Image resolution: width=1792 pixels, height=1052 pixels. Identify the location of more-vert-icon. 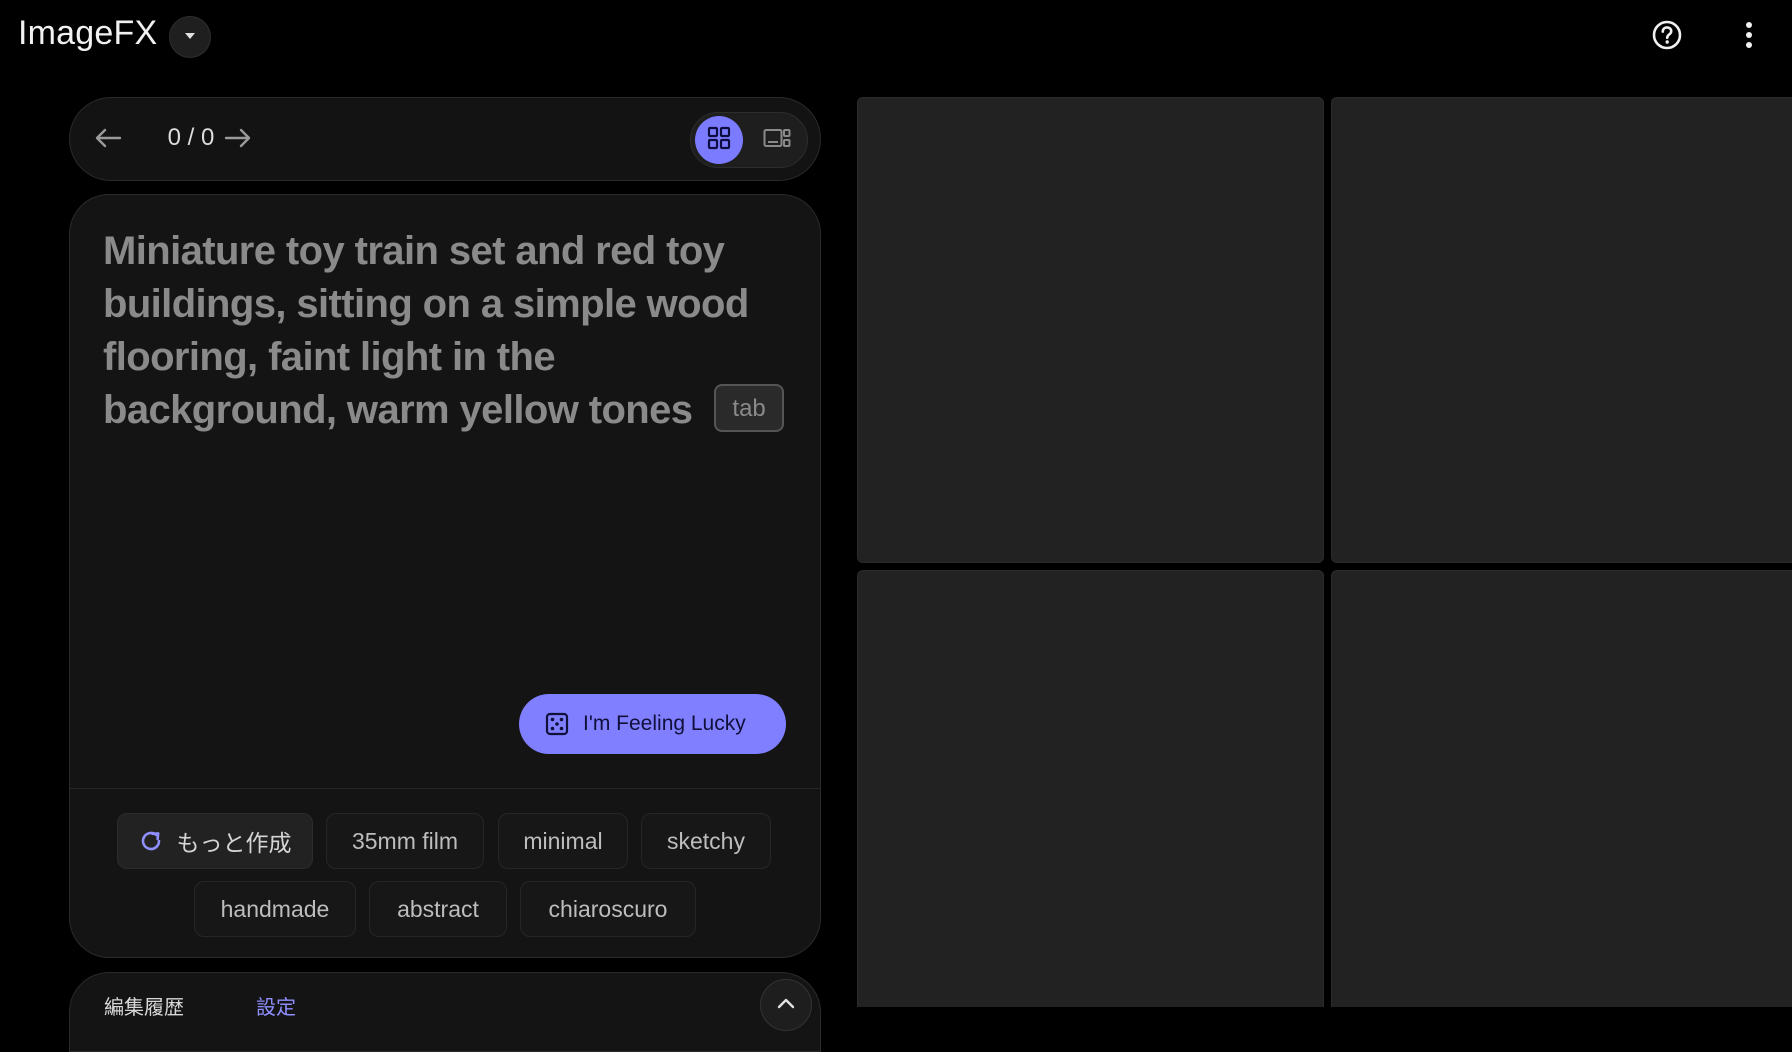
(1749, 37).